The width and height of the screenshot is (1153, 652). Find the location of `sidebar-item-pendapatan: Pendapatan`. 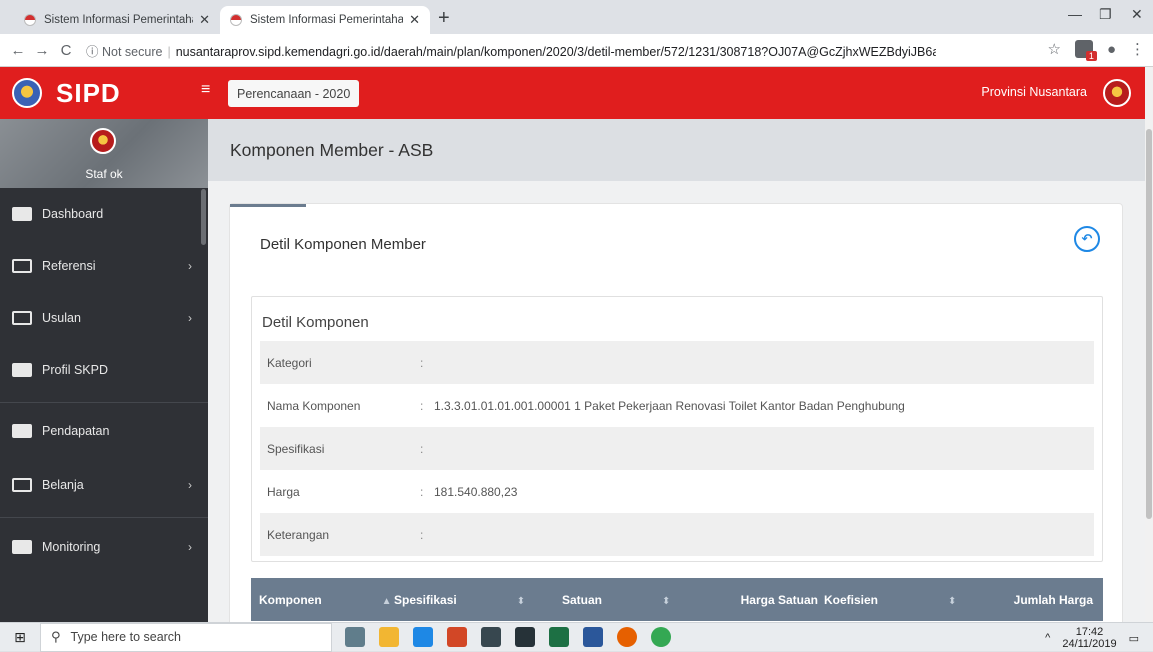

sidebar-item-pendapatan: Pendapatan is located at coordinates (104, 431).